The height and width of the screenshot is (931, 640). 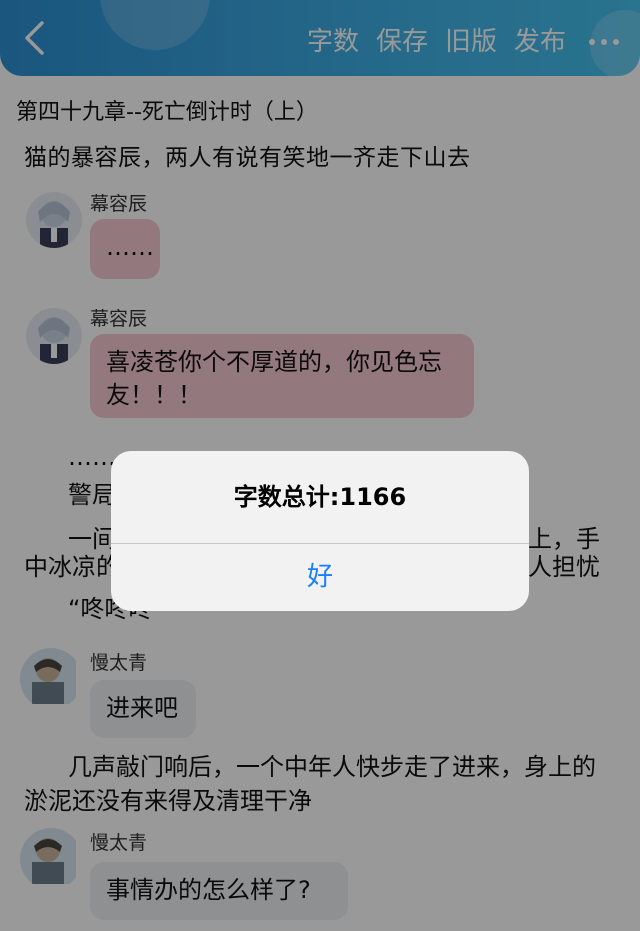 What do you see at coordinates (320, 577) in the screenshot?
I see `ok-button: 好` at bounding box center [320, 577].